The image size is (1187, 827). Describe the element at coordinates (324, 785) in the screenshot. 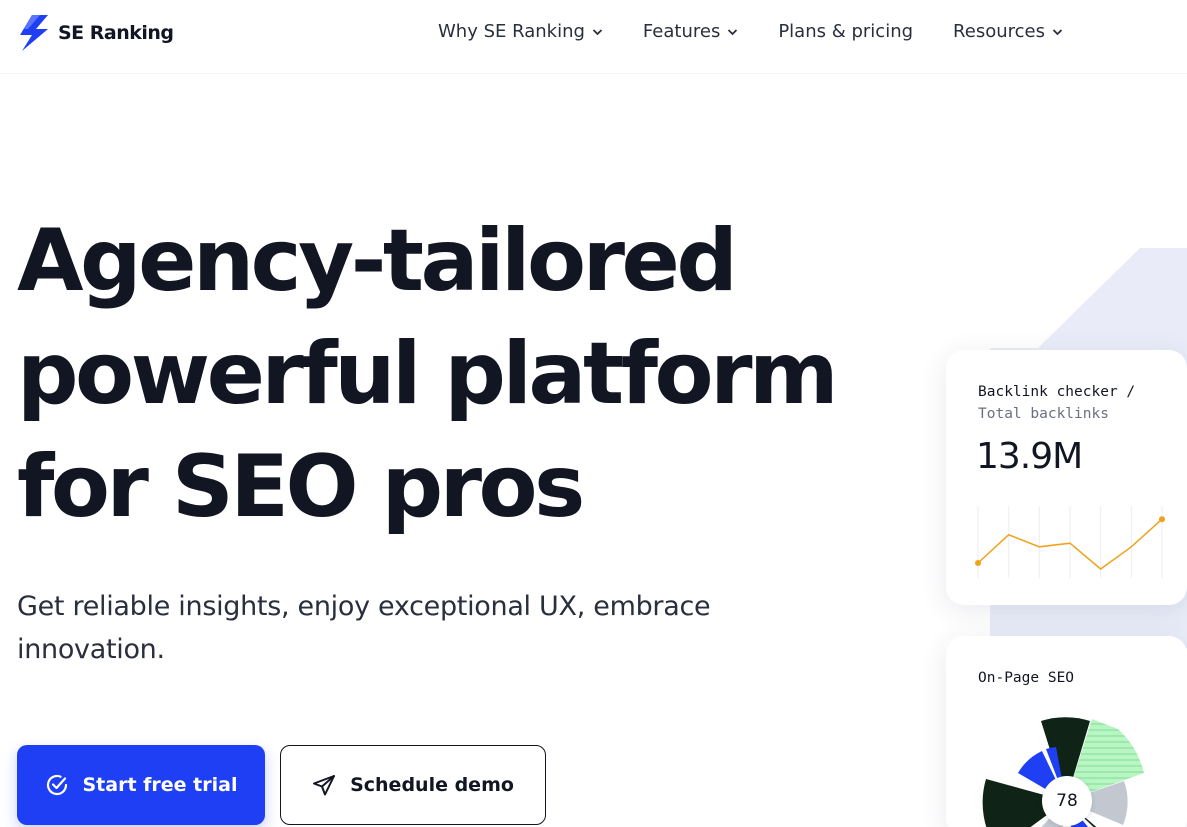

I see `paper-plane-icon` at that location.